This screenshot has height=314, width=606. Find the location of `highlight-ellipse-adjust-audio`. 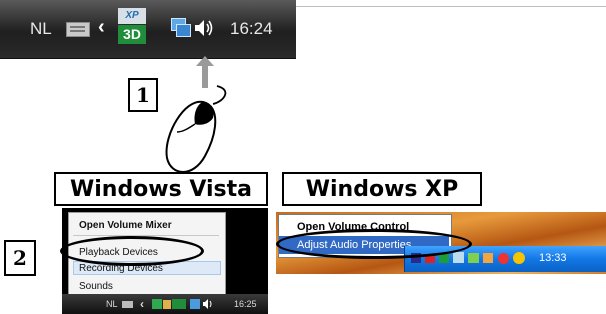

highlight-ellipse-adjust-audio is located at coordinates (374, 244).